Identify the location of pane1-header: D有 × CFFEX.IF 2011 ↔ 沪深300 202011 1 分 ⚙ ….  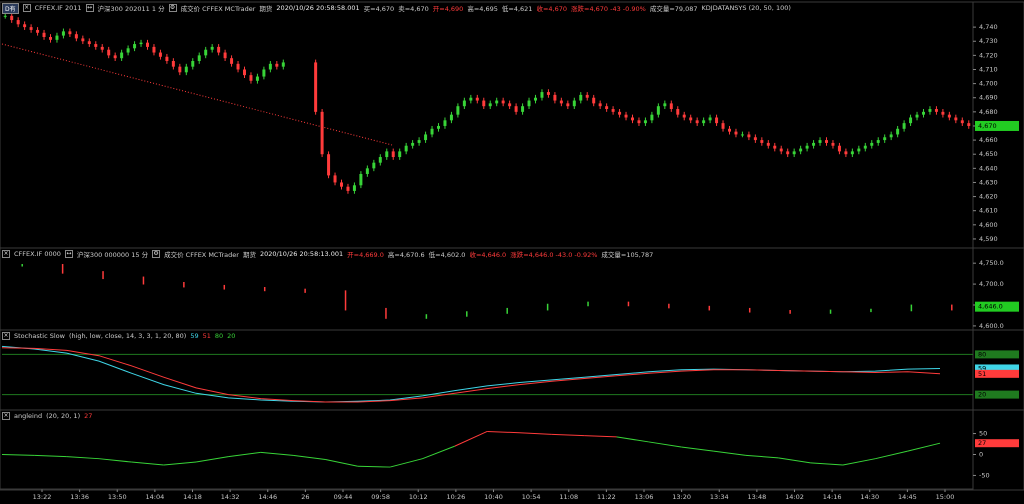
(396, 8).